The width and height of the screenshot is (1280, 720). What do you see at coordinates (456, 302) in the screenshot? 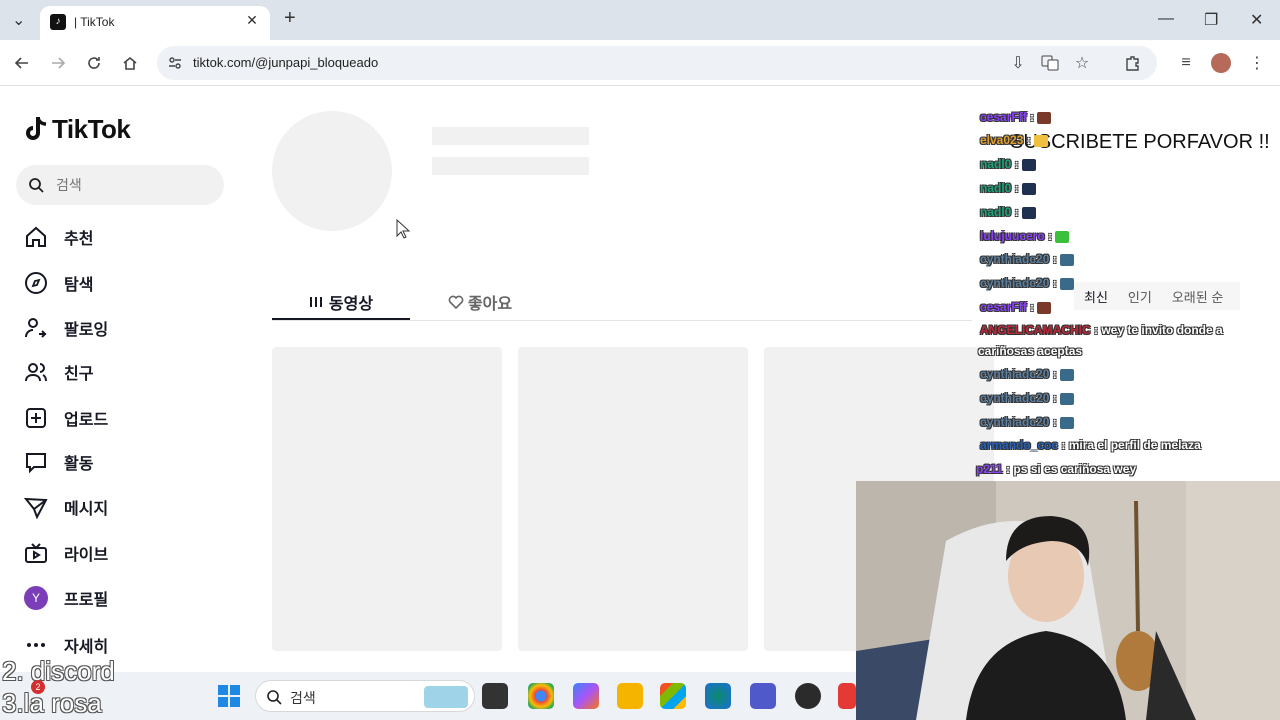
I see `heart-icon` at bounding box center [456, 302].